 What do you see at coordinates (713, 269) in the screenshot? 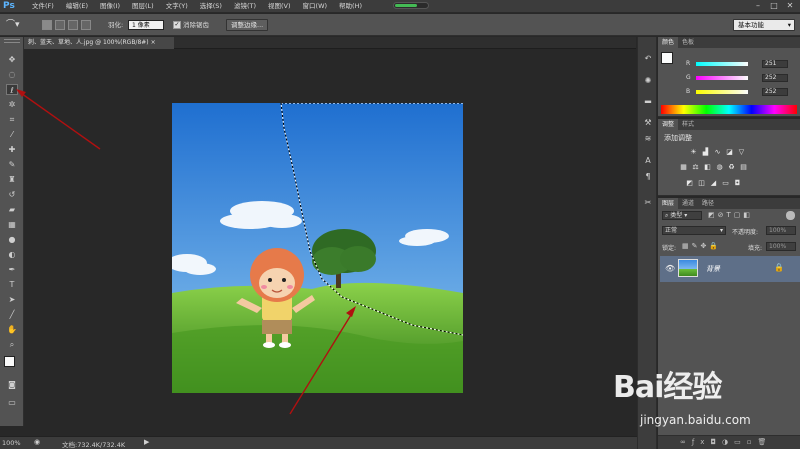
I see `layer-name: 背景` at bounding box center [713, 269].